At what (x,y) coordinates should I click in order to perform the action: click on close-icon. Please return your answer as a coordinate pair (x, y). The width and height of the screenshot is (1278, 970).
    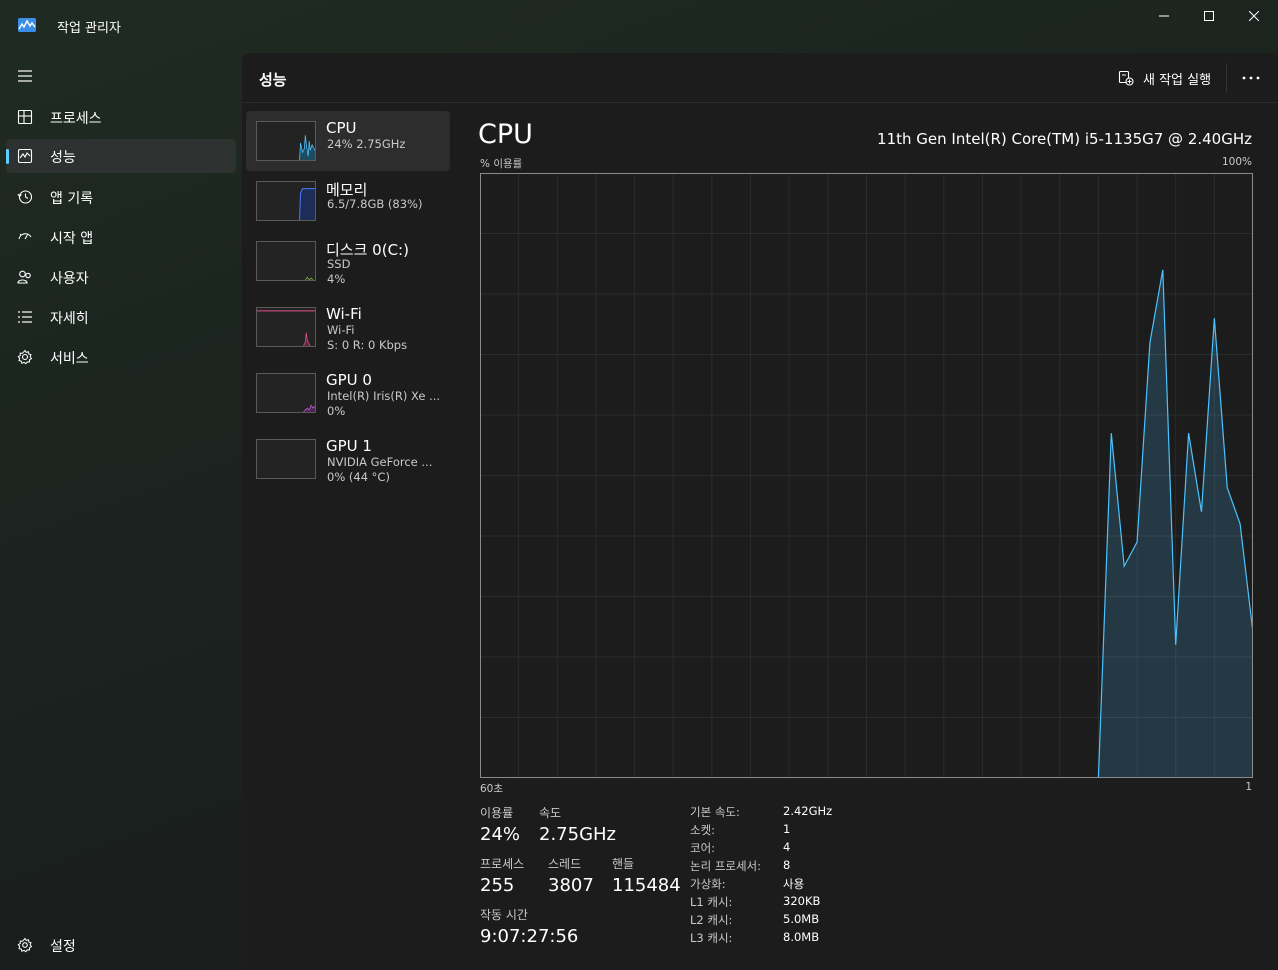
    Looking at the image, I should click on (1254, 16).